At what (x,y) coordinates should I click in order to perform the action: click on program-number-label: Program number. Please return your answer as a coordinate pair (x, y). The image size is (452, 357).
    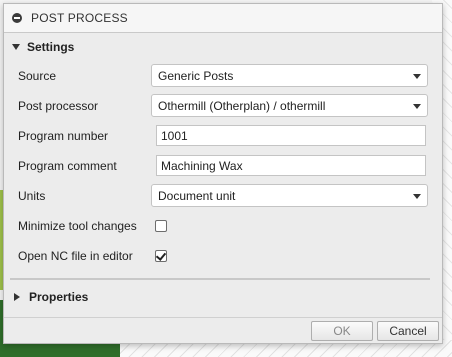
    Looking at the image, I should click on (63, 136).